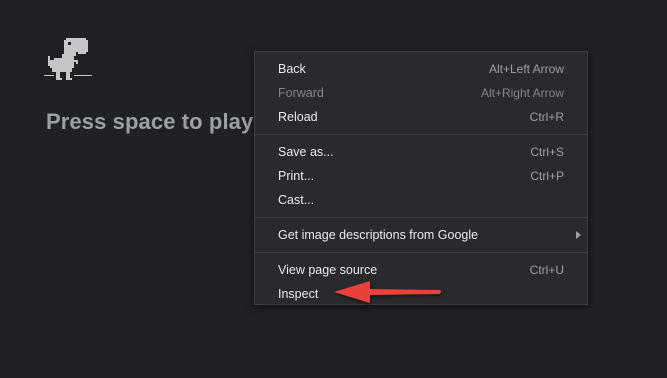 Image resolution: width=667 pixels, height=378 pixels. I want to click on menu-item-image-descriptions: Get image descriptions from Google, so click(421, 235).